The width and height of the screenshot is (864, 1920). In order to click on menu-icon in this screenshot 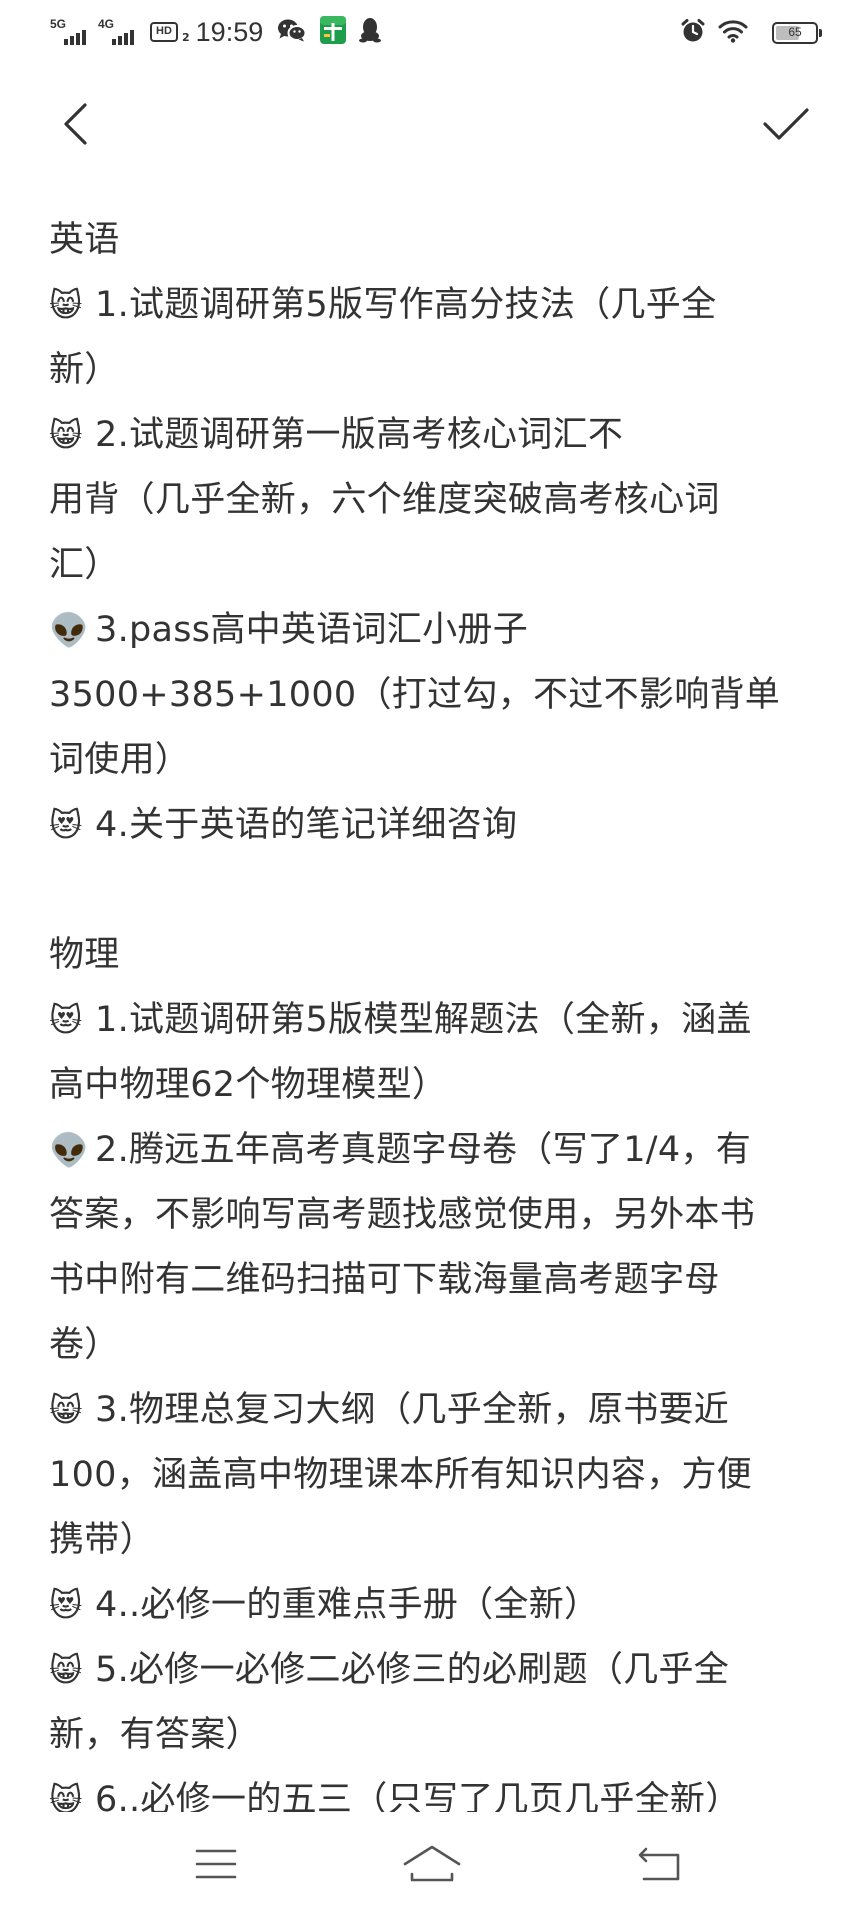, I will do `click(216, 1866)`.